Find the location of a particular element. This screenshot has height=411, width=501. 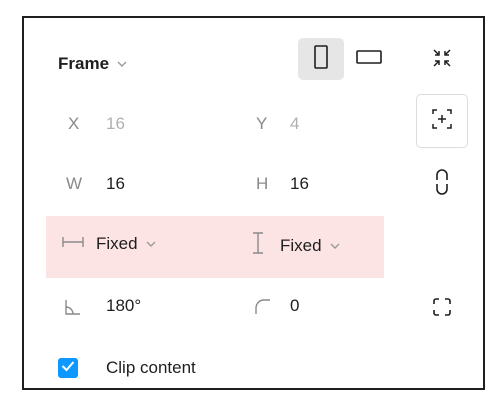

corner-radius-icon is located at coordinates (263, 309).